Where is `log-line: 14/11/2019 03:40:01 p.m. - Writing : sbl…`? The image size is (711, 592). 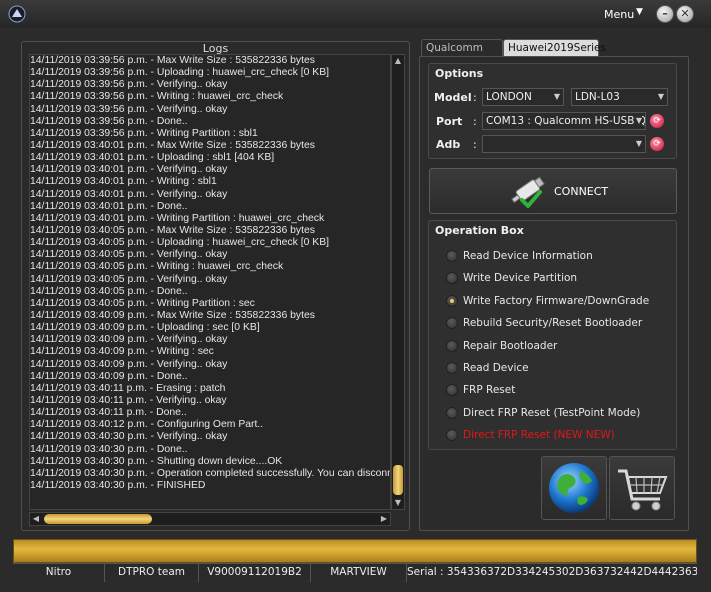 log-line: 14/11/2019 03:40:01 p.m. - Writing : sbl… is located at coordinates (123, 182).